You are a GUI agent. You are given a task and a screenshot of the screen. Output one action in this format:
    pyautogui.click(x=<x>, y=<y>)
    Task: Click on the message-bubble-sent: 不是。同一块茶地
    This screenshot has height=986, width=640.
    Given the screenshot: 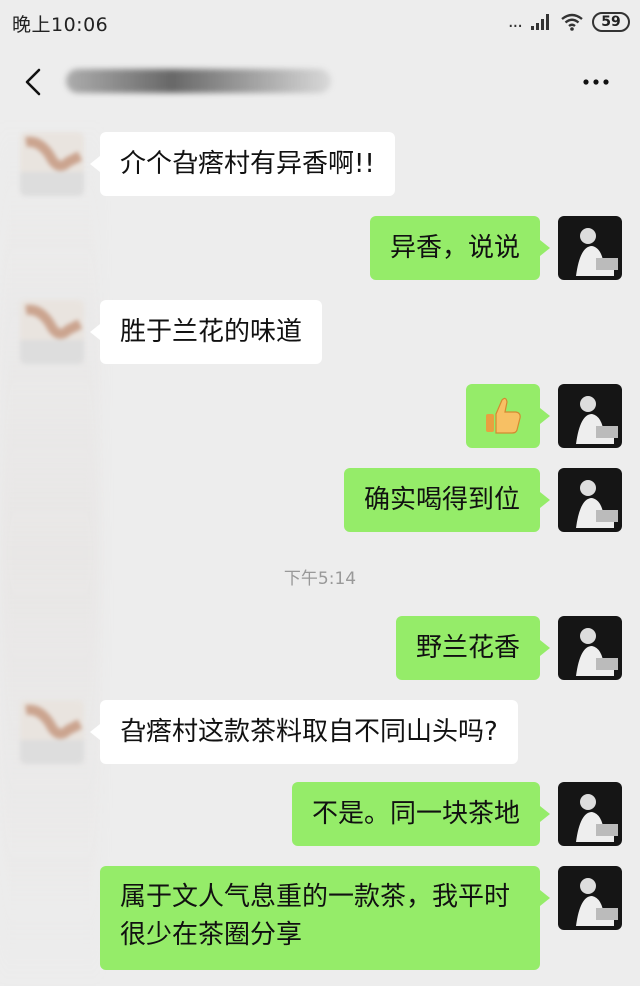 What is the action you would take?
    pyautogui.click(x=421, y=814)
    